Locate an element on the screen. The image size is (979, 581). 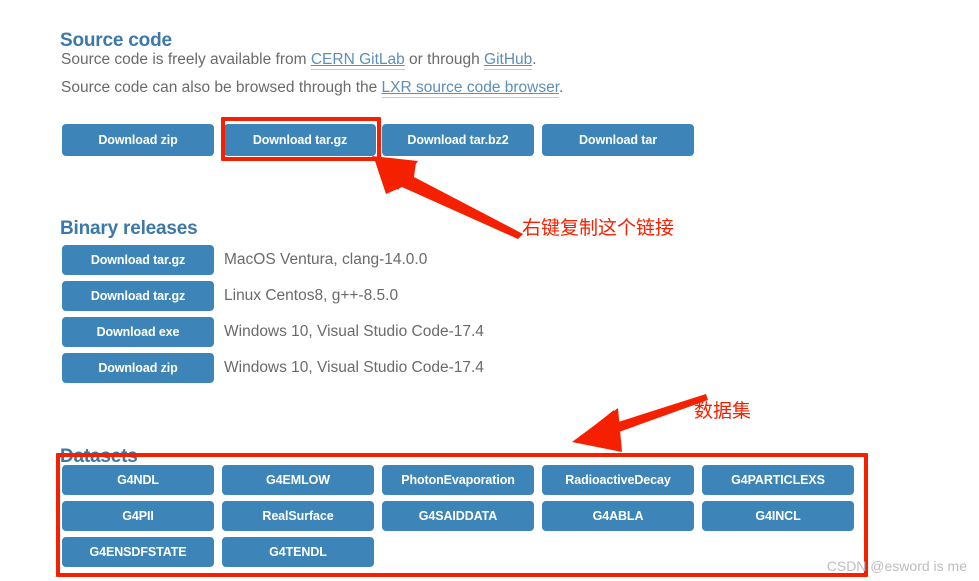
annotation-label-datasets: 数据集 is located at coordinates (723, 411).